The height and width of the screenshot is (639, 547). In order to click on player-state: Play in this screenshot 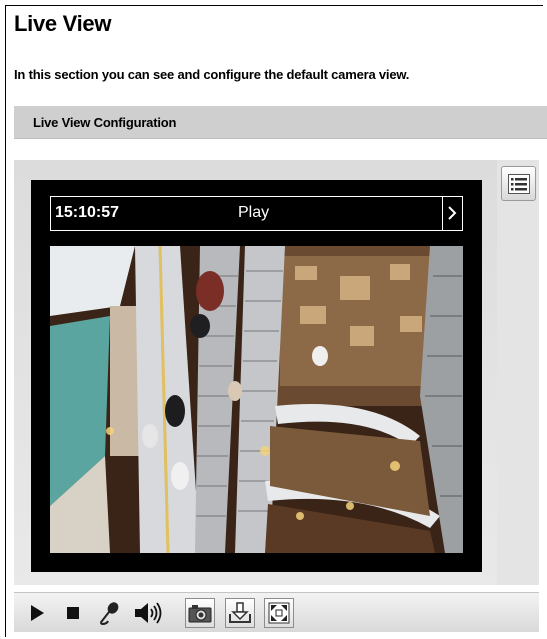, I will do `click(254, 212)`.